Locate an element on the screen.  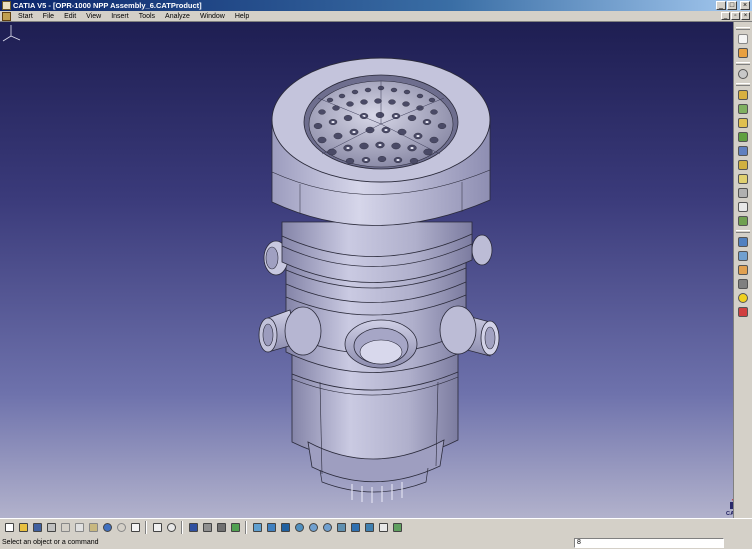
multi-instantiation-icon is located at coordinates (743, 207).